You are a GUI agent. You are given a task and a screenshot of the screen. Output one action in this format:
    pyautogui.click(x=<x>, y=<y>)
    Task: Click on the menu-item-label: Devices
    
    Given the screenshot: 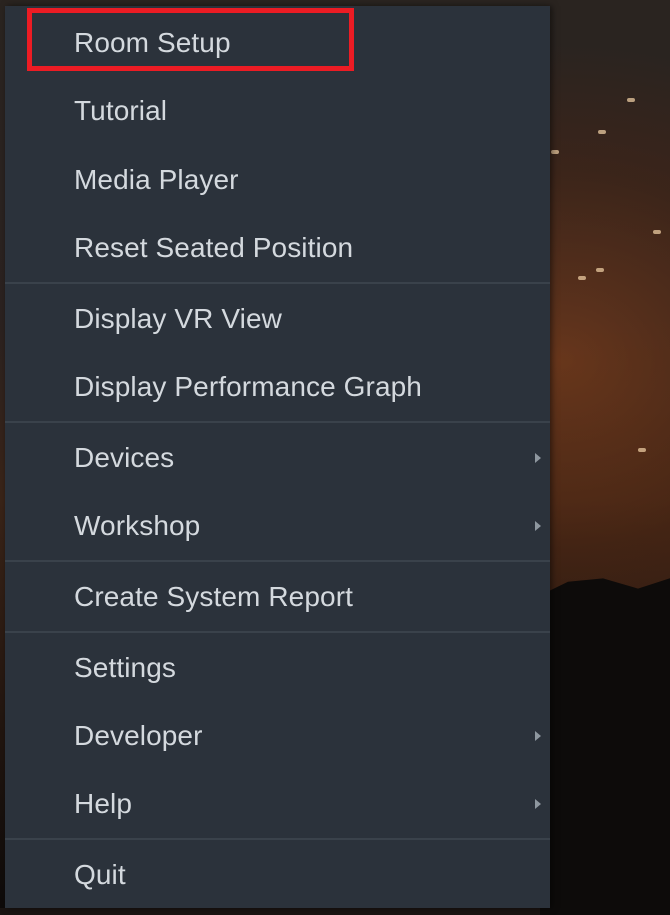 What is the action you would take?
    pyautogui.click(x=124, y=457)
    